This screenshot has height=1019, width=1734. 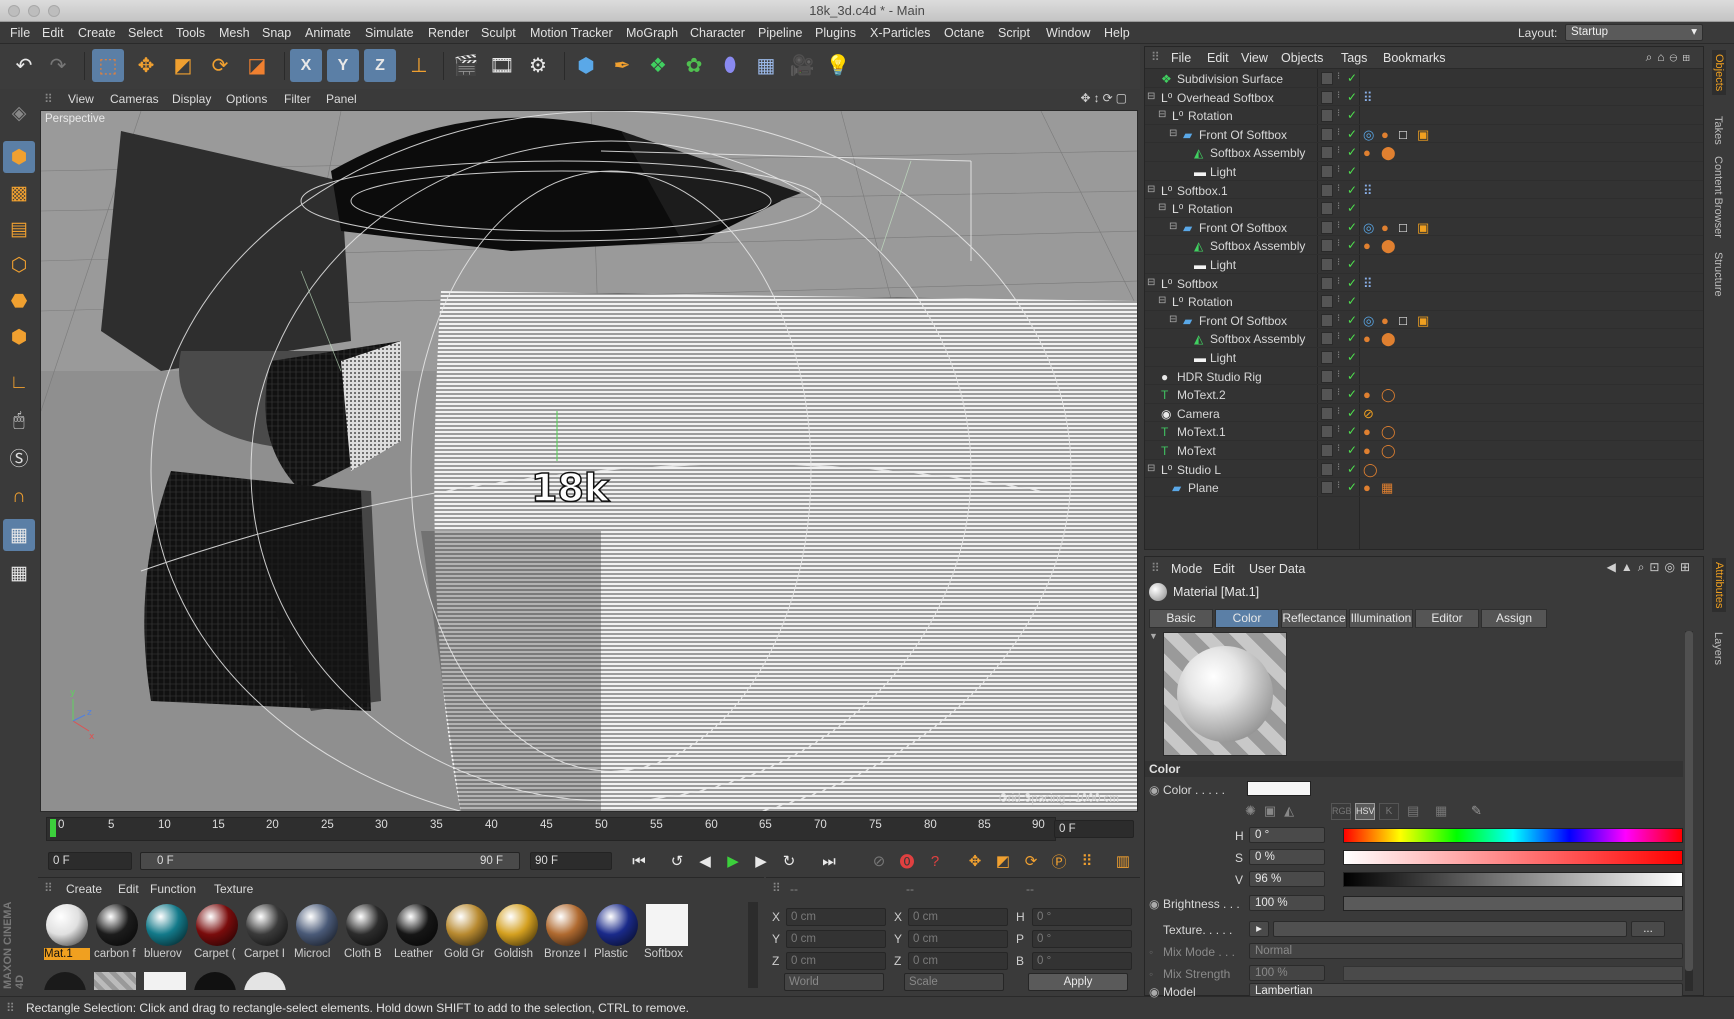 I want to click on minimize-window-button, so click(x=34, y=11).